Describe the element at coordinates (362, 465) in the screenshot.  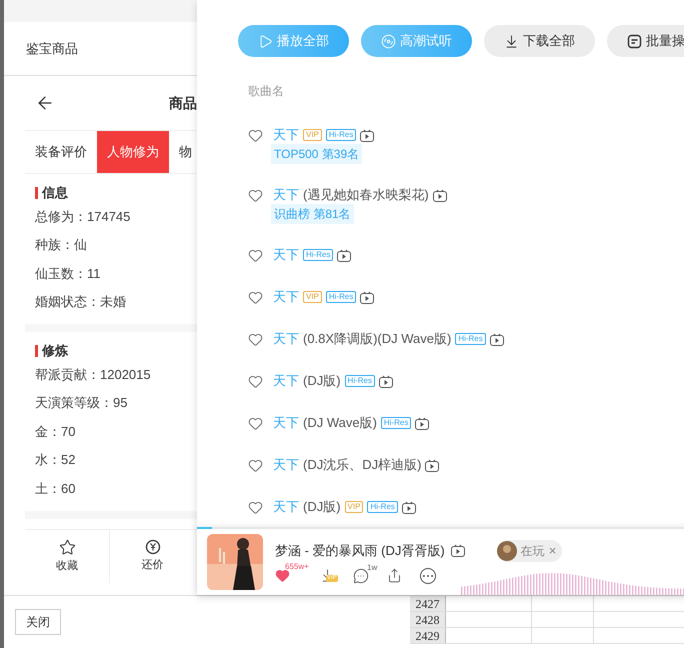
I see `song-version: (DJ沈乐、DJ梓迪版)` at that location.